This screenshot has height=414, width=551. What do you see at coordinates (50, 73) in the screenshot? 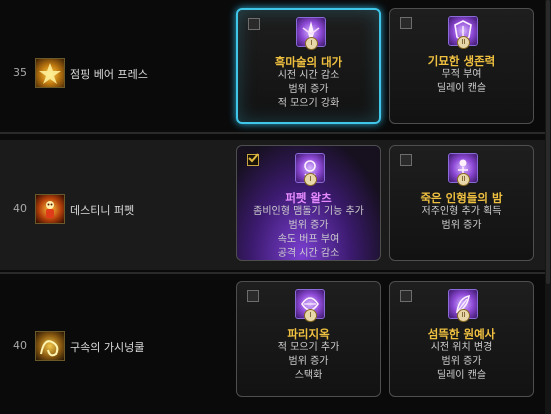
I see `jumping-bear-icon` at bounding box center [50, 73].